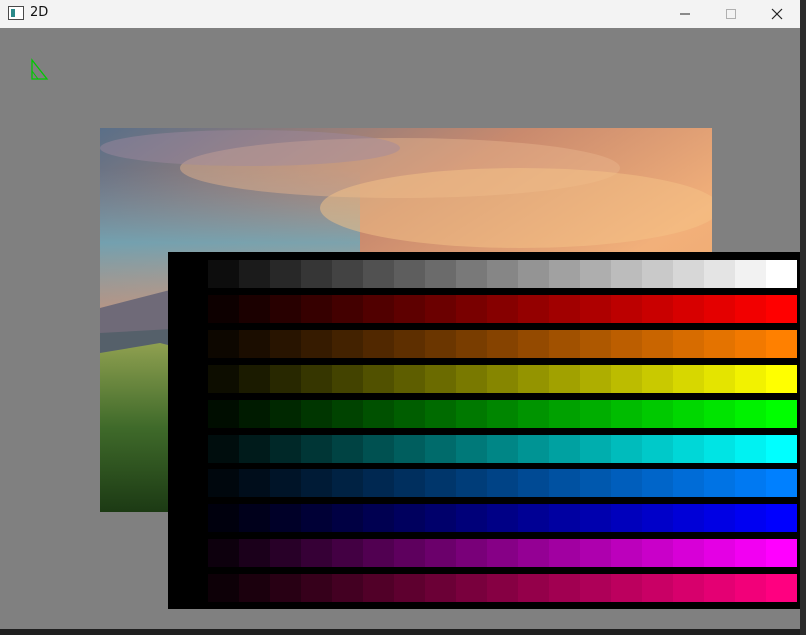 The height and width of the screenshot is (635, 806). I want to click on close-button, so click(777, 14).